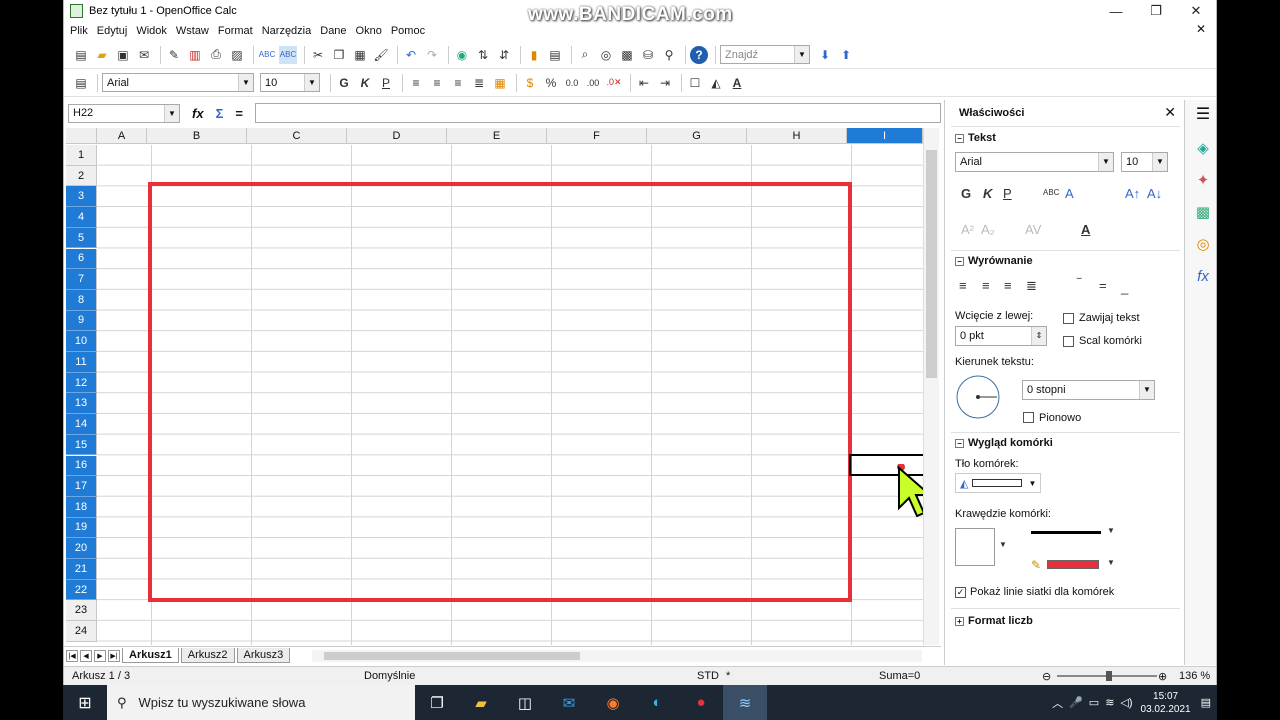 The image size is (1280, 720). I want to click on task-view-icon: ❐, so click(437, 702).